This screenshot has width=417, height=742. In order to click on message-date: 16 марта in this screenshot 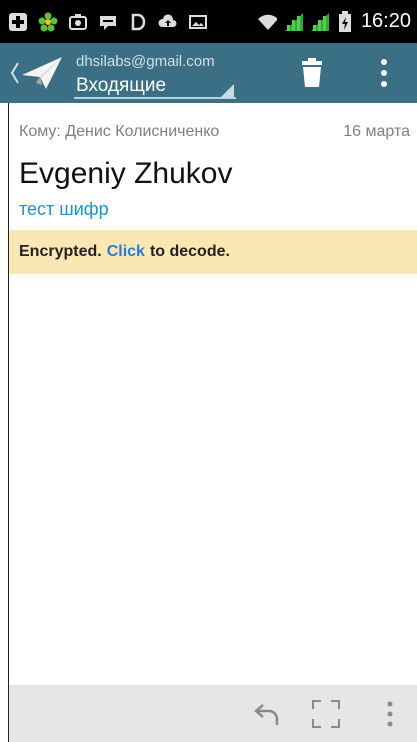, I will do `click(376, 131)`.